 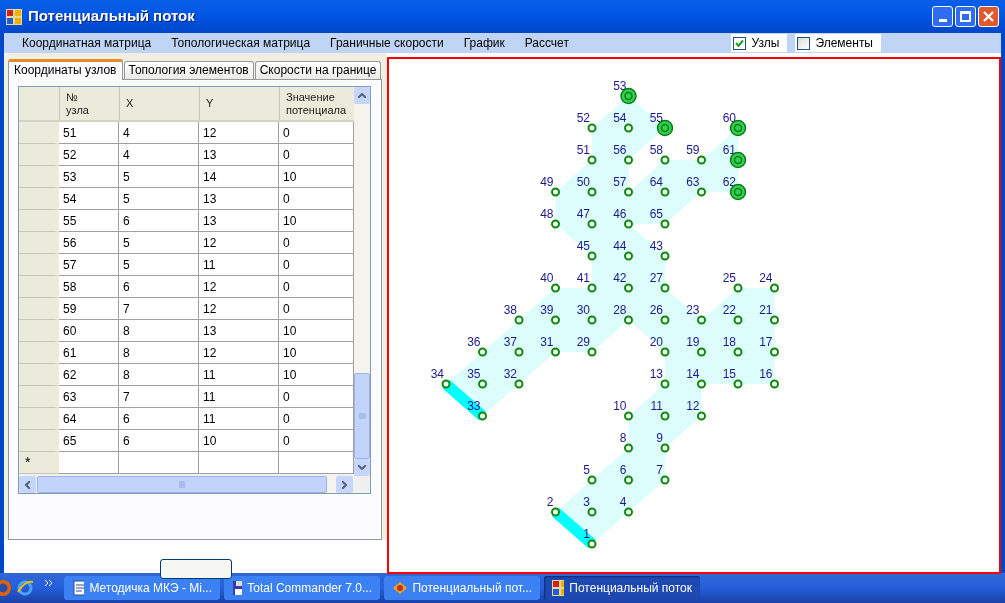 I want to click on menu-item: Граничные скорости, so click(x=387, y=43).